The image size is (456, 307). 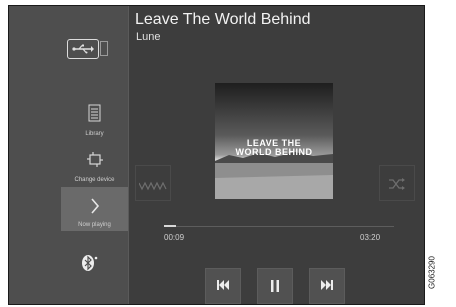 What do you see at coordinates (94, 114) in the screenshot?
I see `list-icon` at bounding box center [94, 114].